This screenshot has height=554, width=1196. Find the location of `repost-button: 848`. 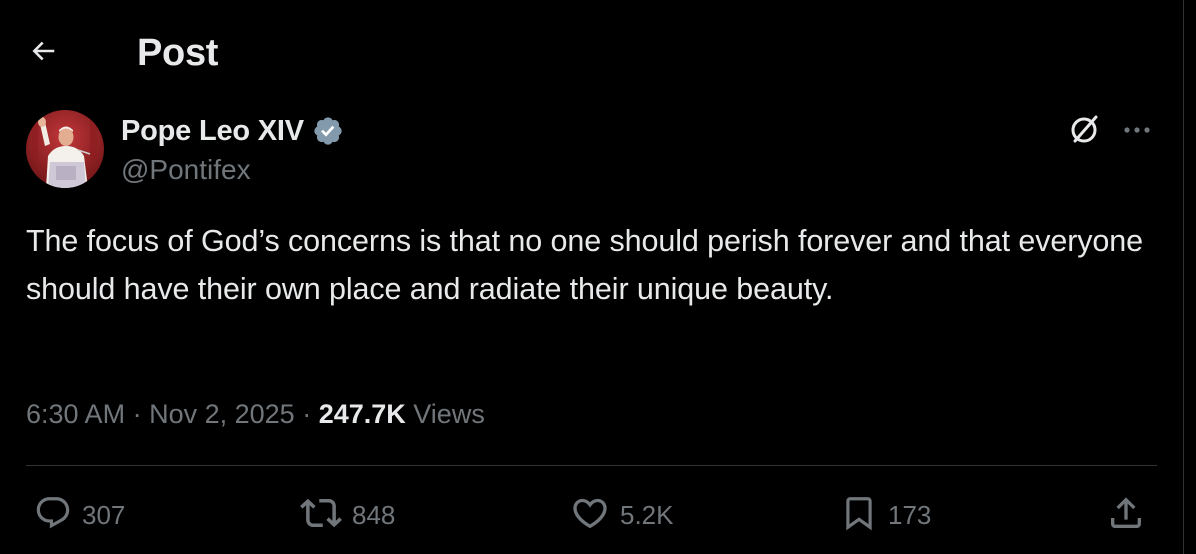

repost-button: 848 is located at coordinates (347, 515).